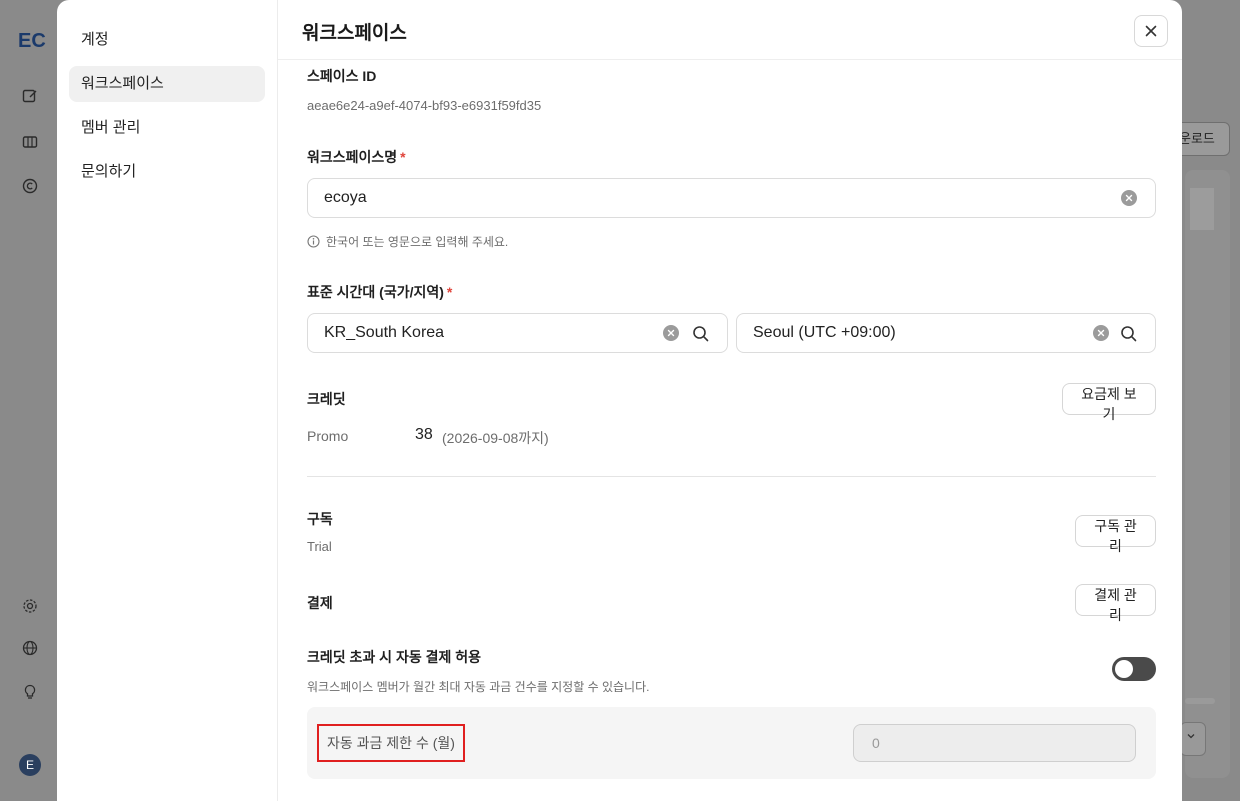 The width and height of the screenshot is (1240, 801). I want to click on credit-label: 크레딧, so click(326, 399).